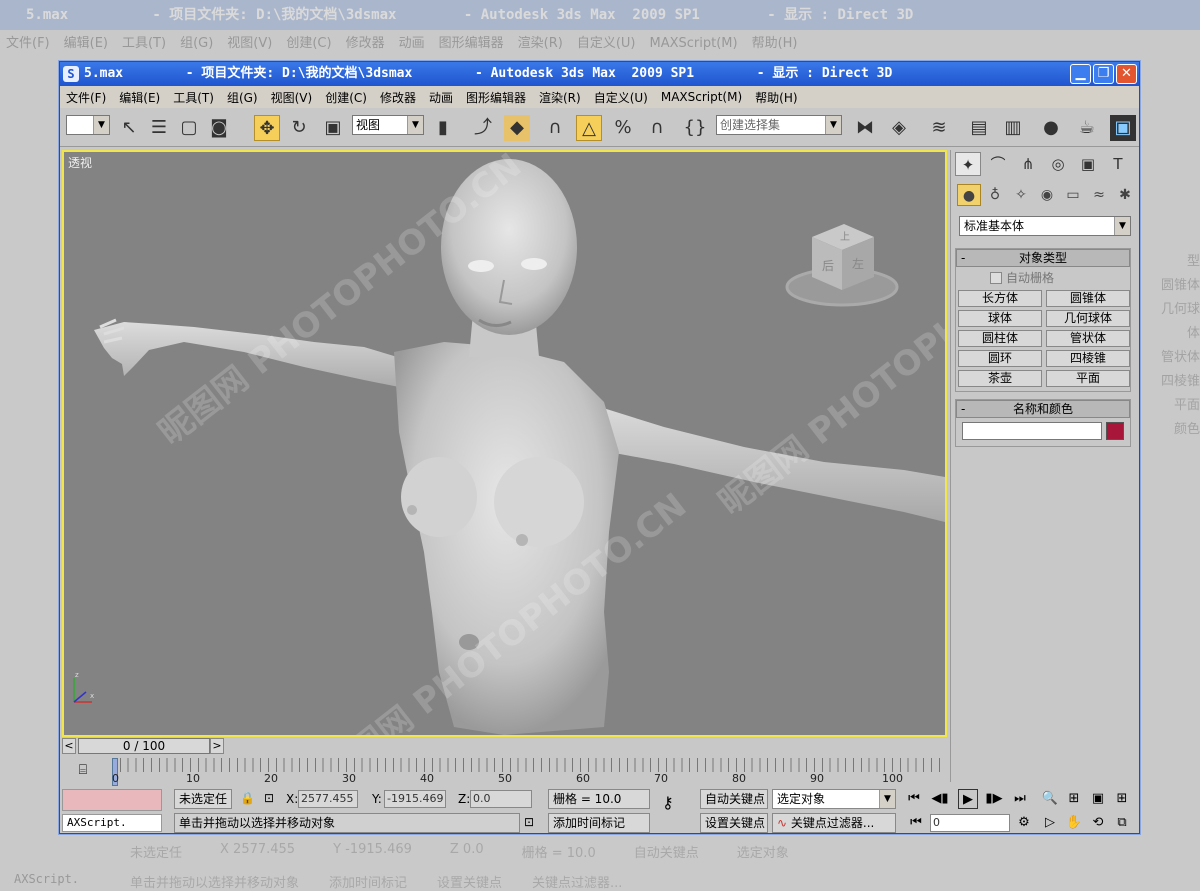 The width and height of the screenshot is (1200, 891). What do you see at coordinates (189, 128) in the screenshot?
I see `region-select-icon: ▢` at bounding box center [189, 128].